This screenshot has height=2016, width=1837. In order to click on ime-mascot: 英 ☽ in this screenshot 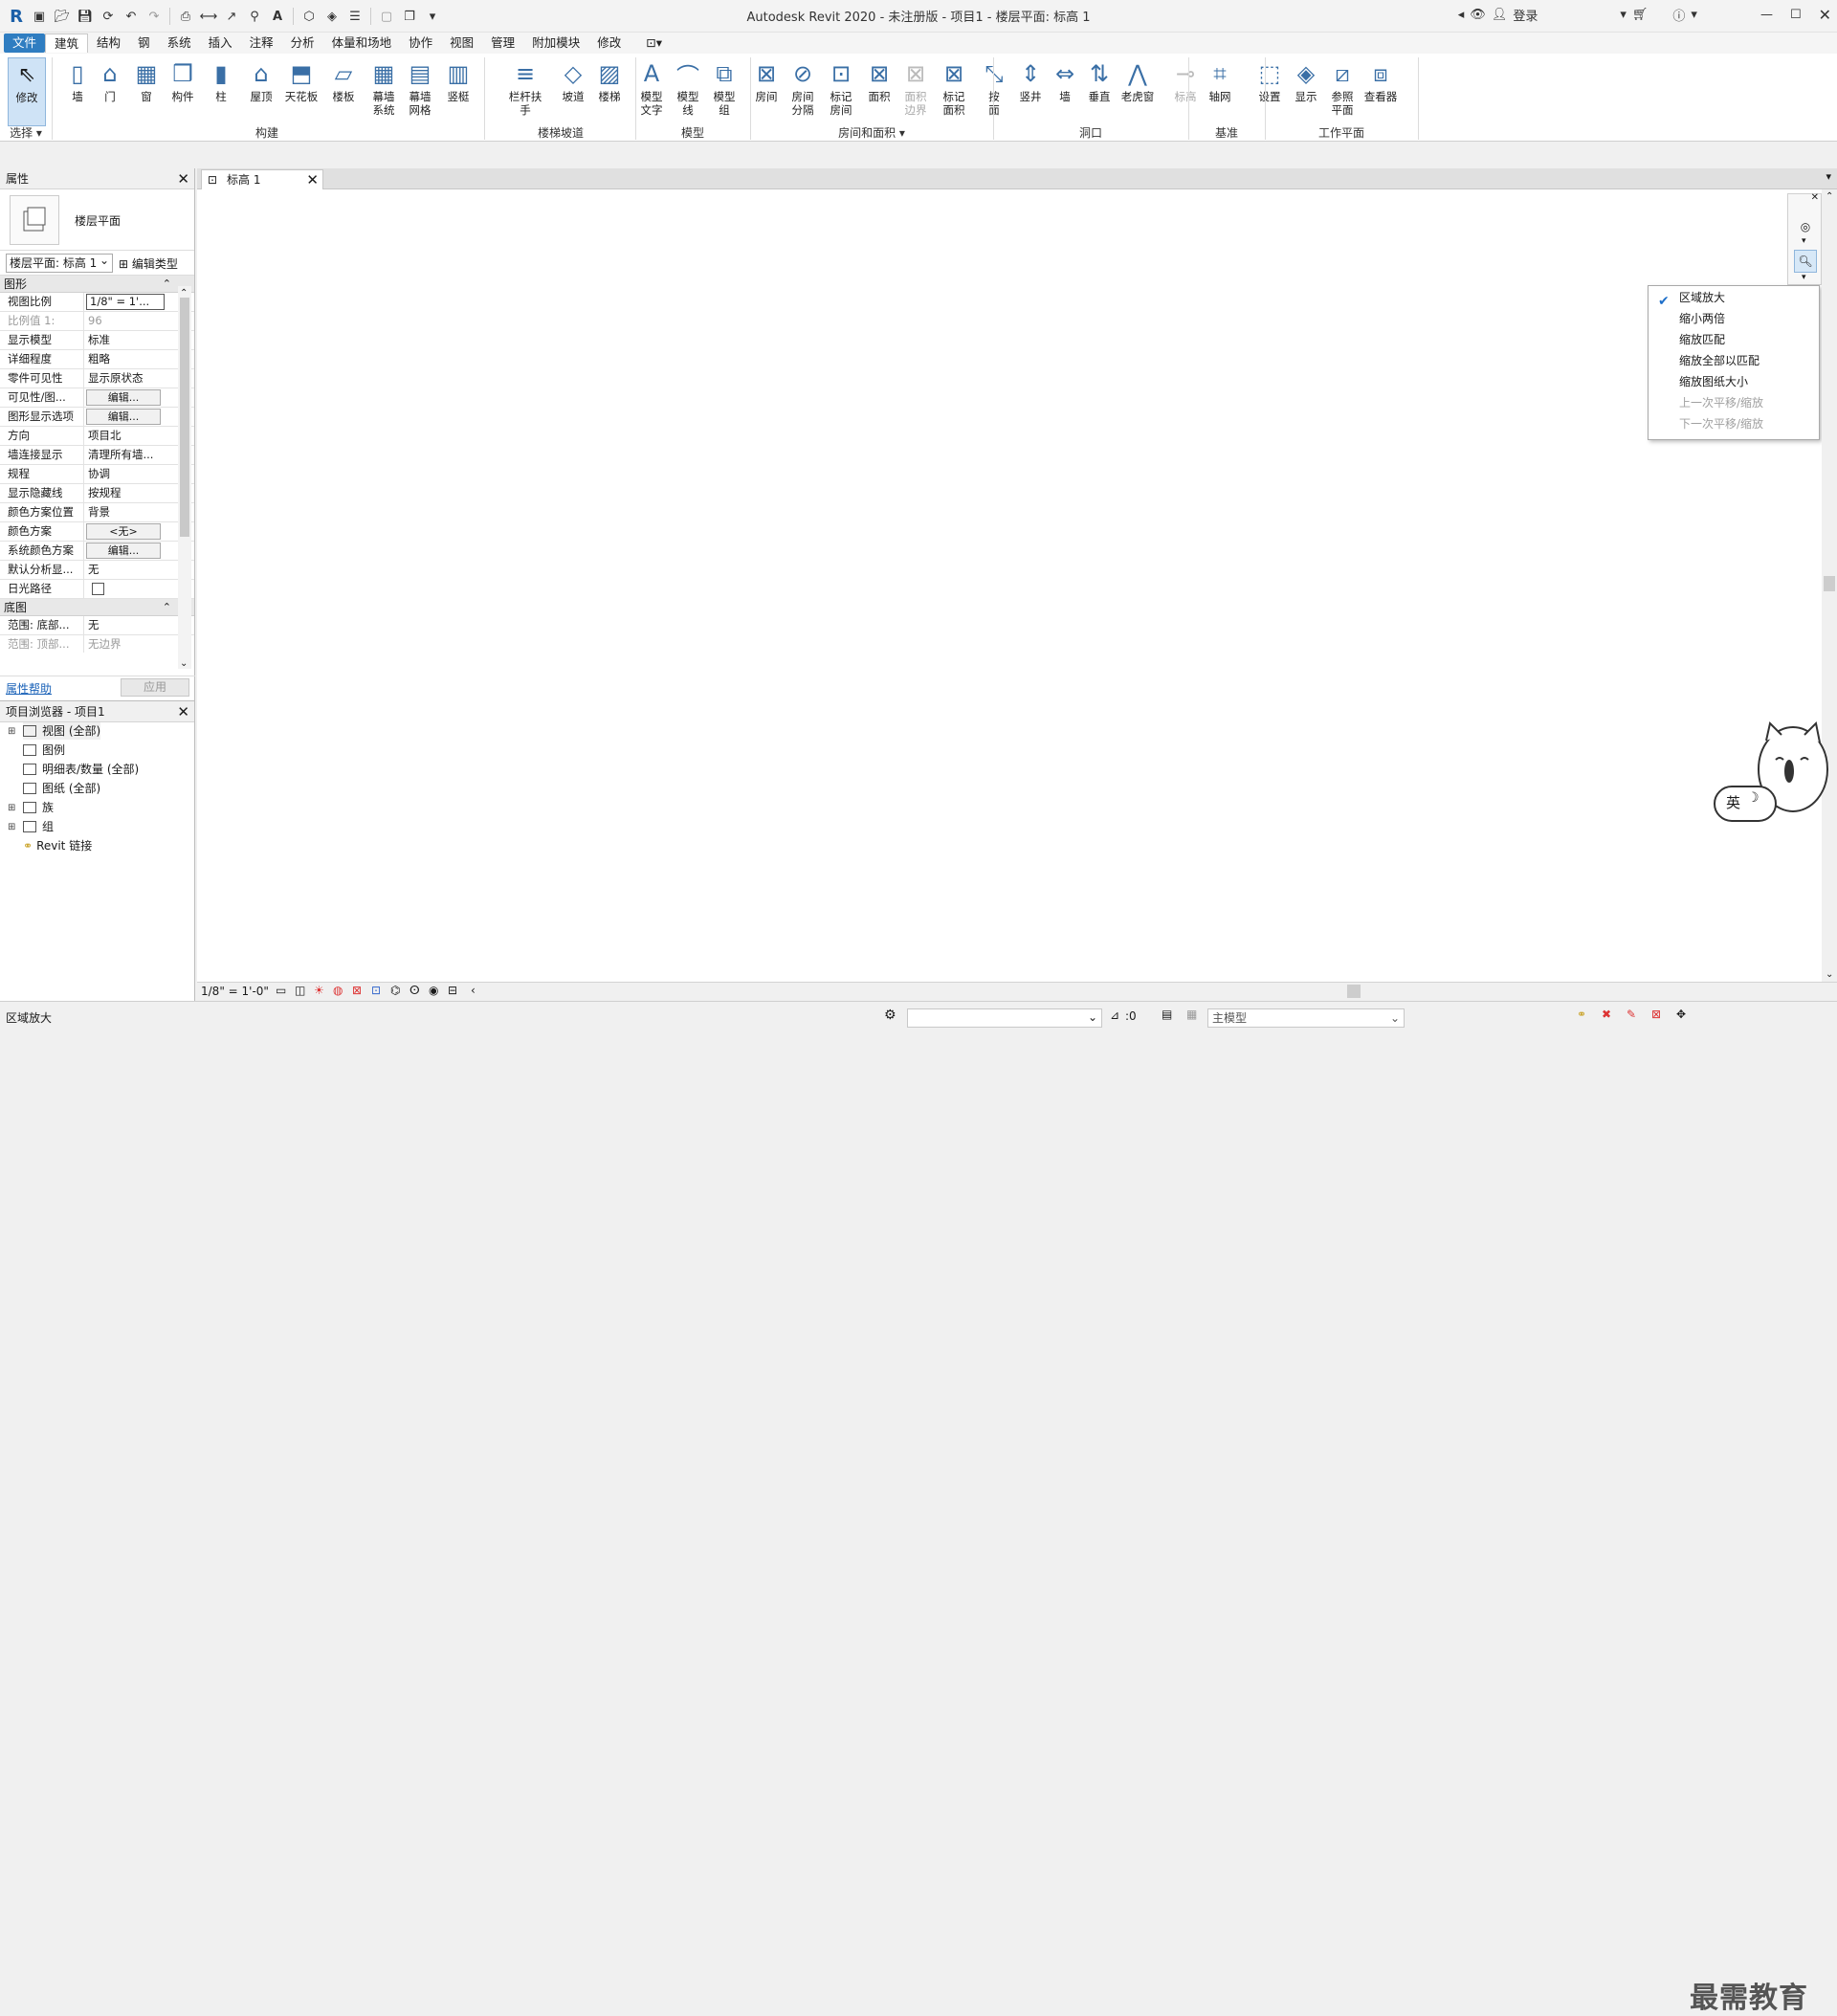, I will do `click(1775, 772)`.